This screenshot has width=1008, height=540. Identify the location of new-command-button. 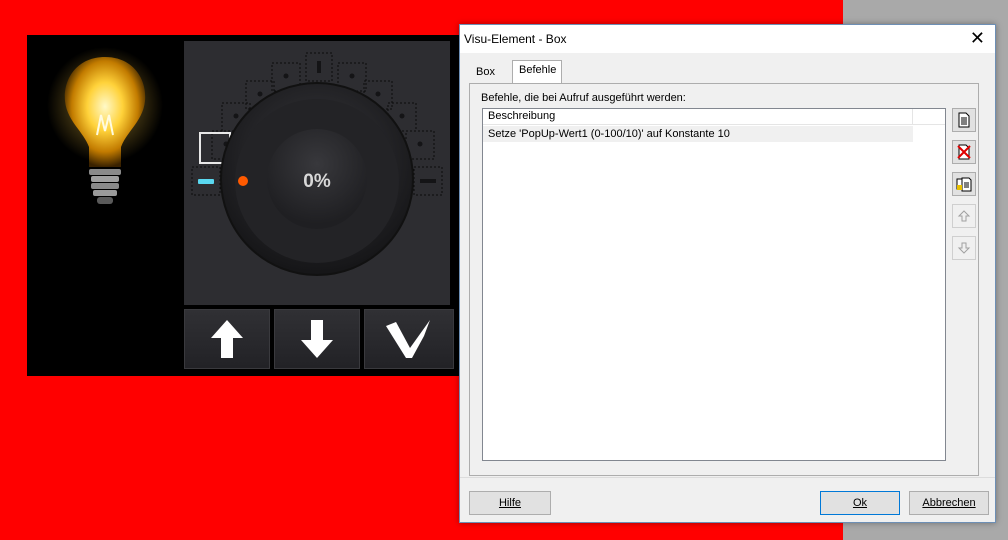
(964, 120).